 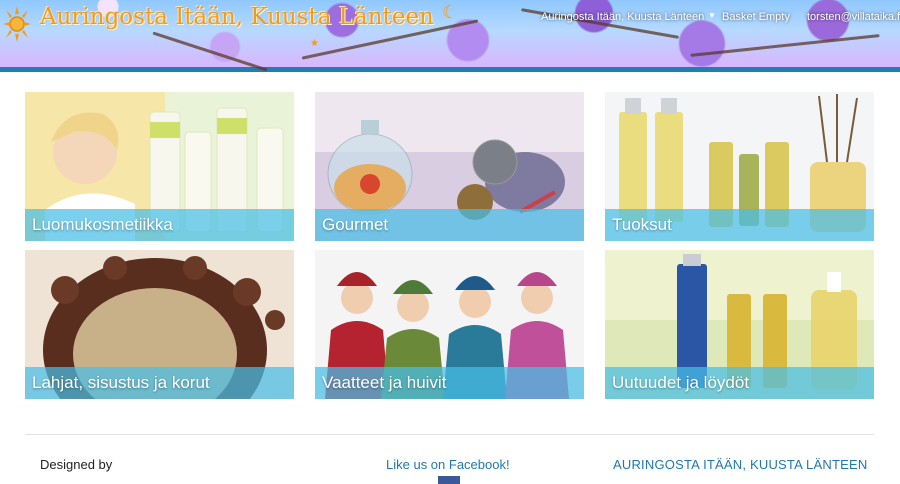 I want to click on chevron-down-icon: ▼, so click(x=712, y=15).